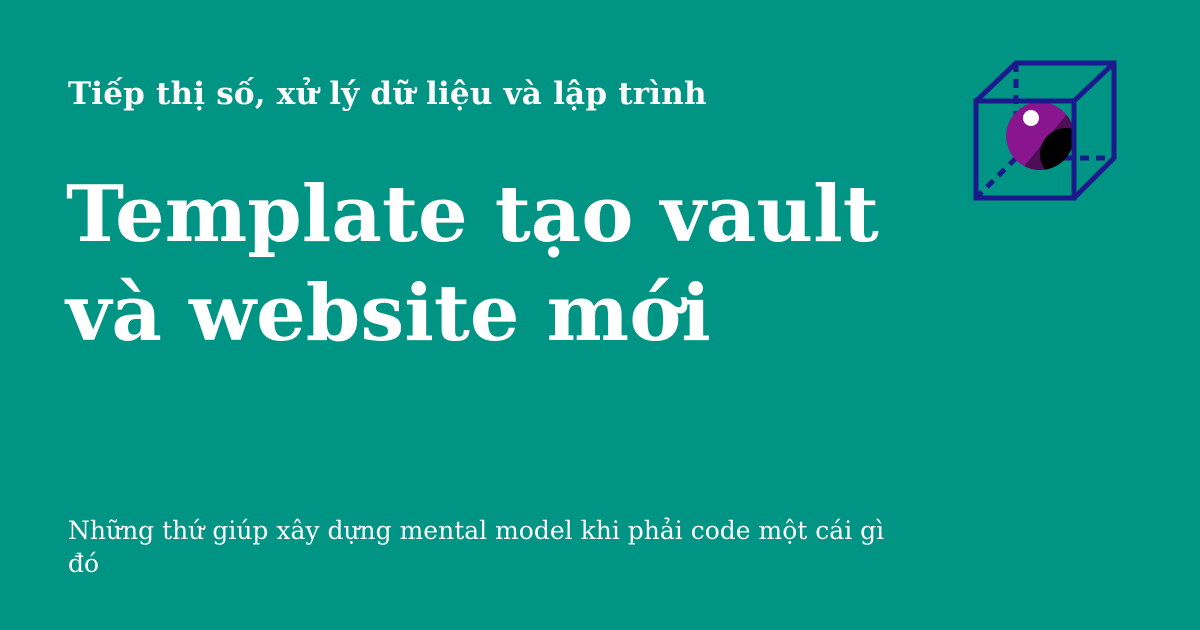 This screenshot has height=630, width=1200. Describe the element at coordinates (472, 214) in the screenshot. I see `post-title-line-1: Template tạo vault` at that location.